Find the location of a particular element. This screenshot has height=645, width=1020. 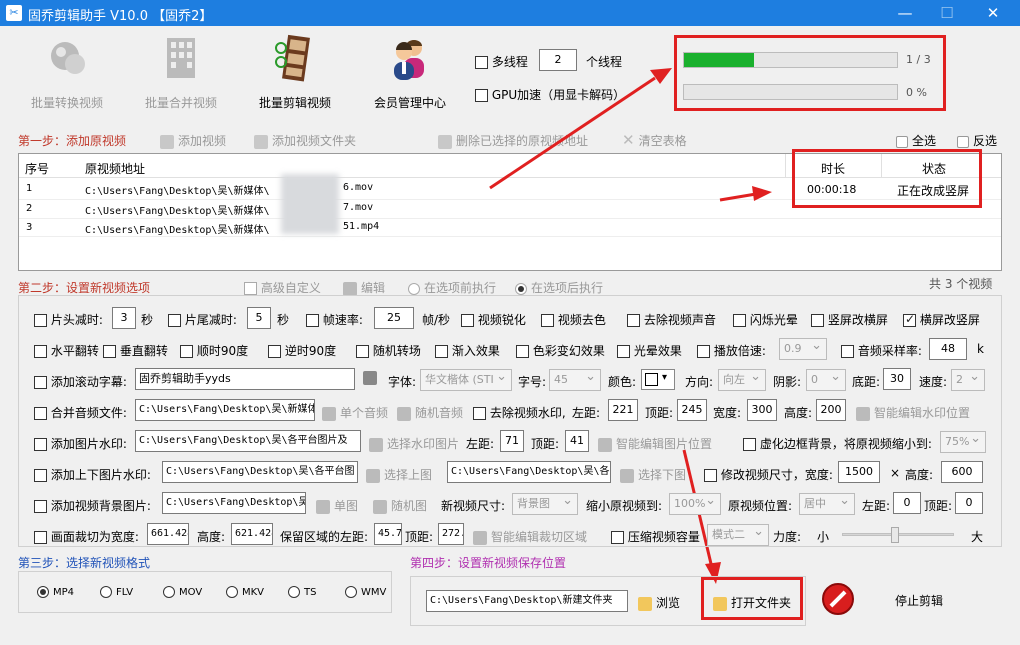

bg-image-option: 添加视频背景图片: is located at coordinates (92, 505).